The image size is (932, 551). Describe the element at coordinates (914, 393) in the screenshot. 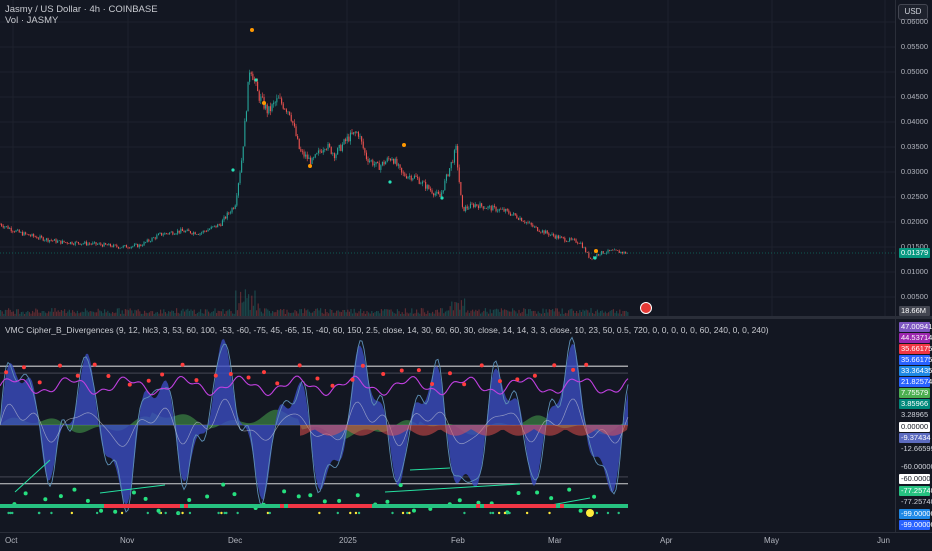

I see `indicator-value-tag: 7.75579` at that location.